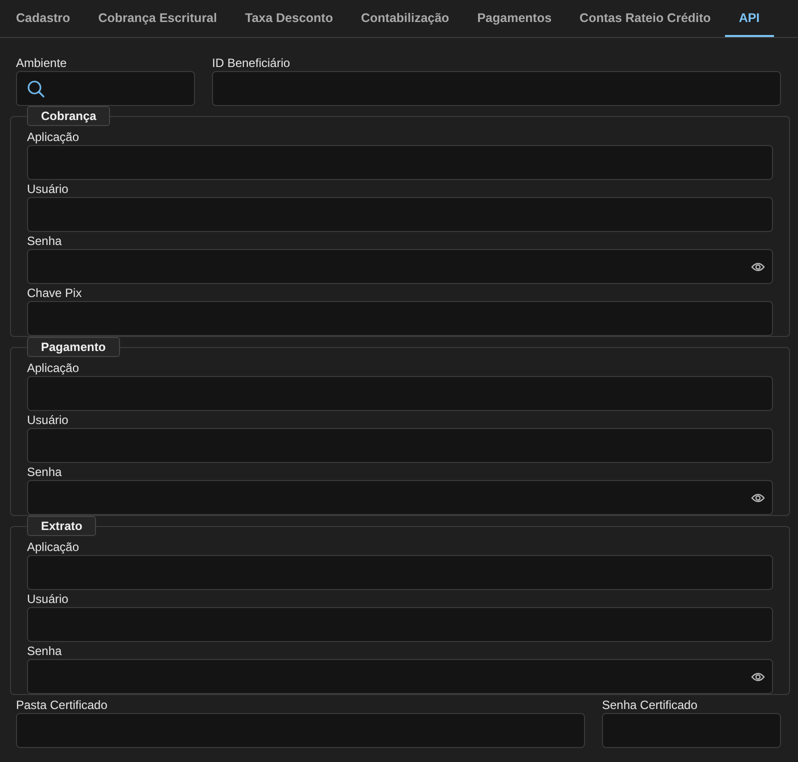  I want to click on field-label: Pasta Certificado, so click(62, 705).